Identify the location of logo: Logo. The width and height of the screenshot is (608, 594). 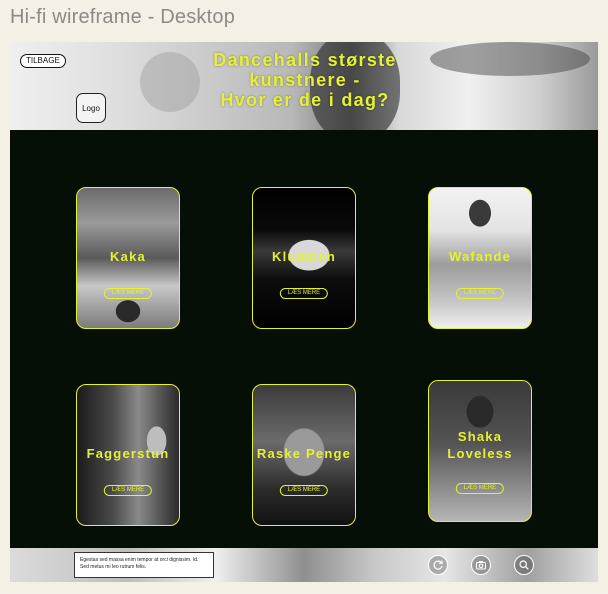
(91, 108).